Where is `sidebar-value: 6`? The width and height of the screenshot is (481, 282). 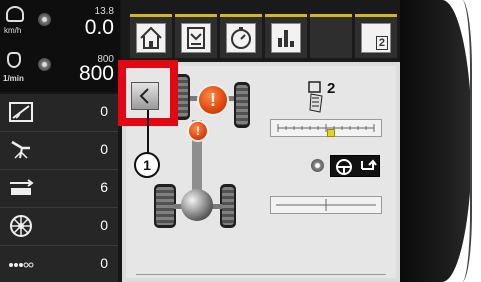 sidebar-value: 6 is located at coordinates (104, 187).